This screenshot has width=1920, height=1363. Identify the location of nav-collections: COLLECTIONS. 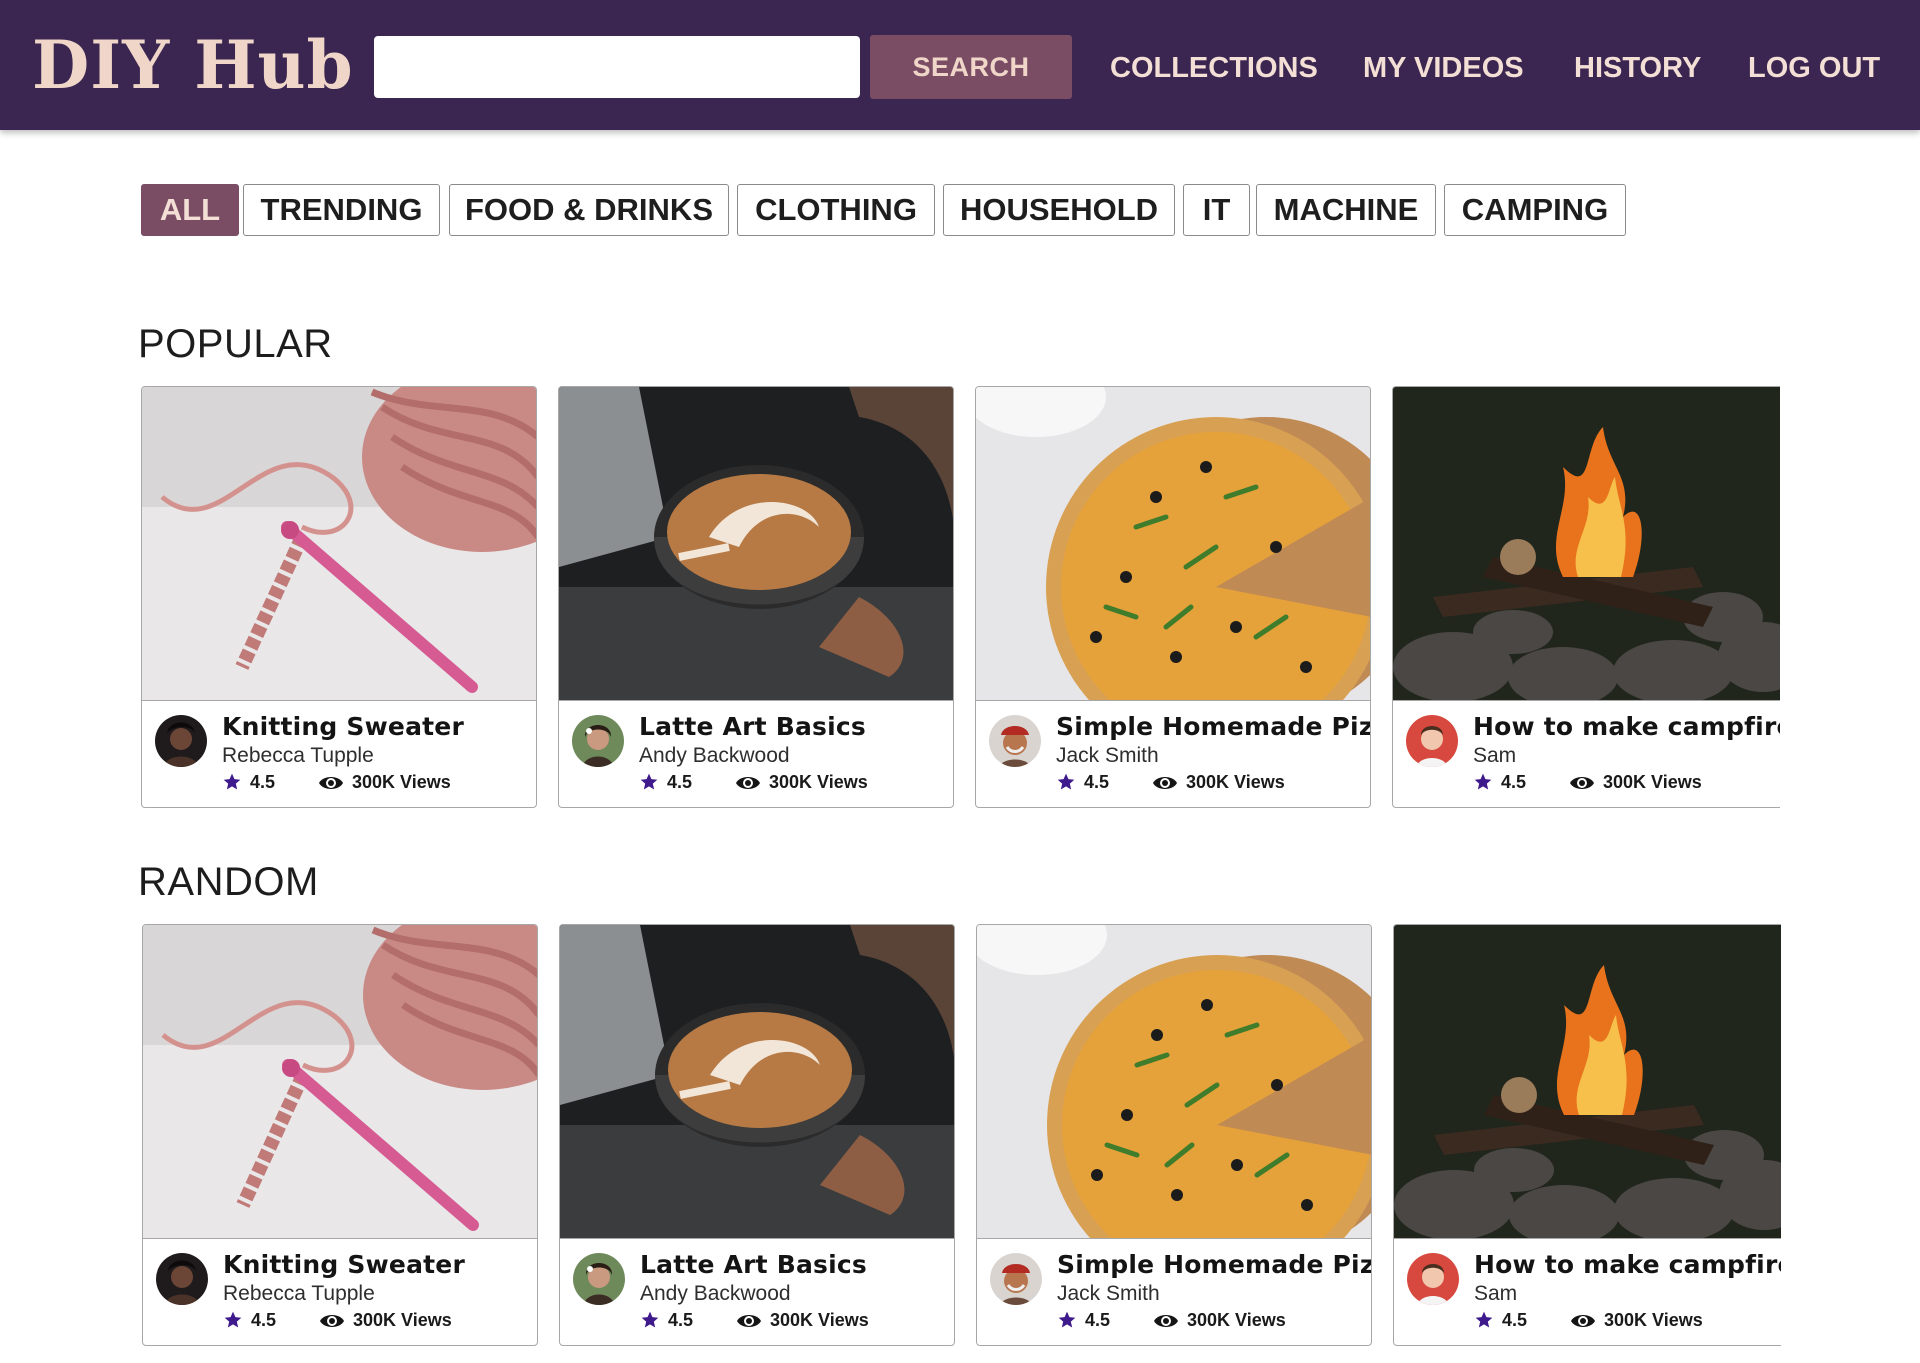
(1214, 68).